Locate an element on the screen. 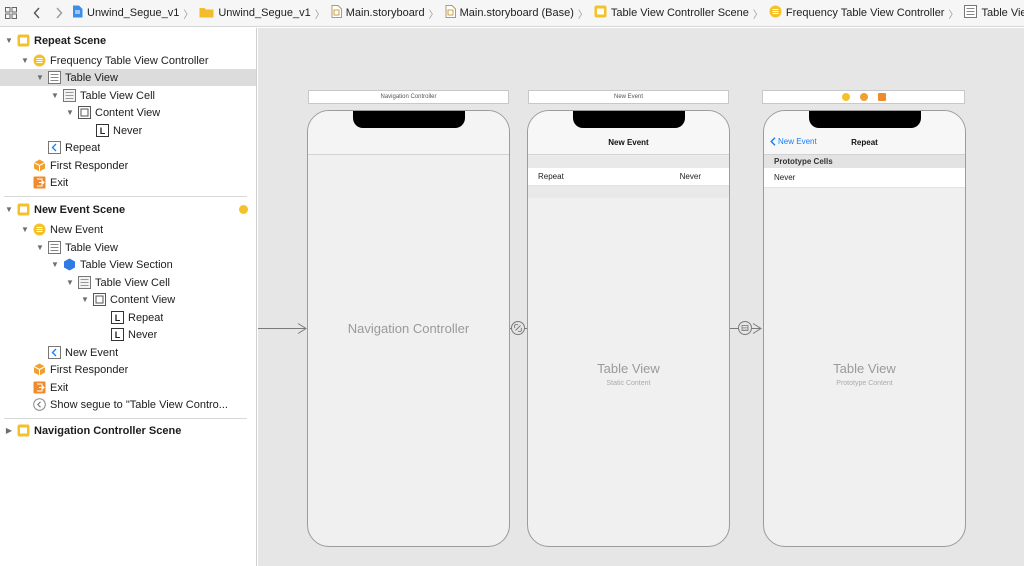 This screenshot has width=1024, height=566. outline-label: Exit is located at coordinates (59, 387).